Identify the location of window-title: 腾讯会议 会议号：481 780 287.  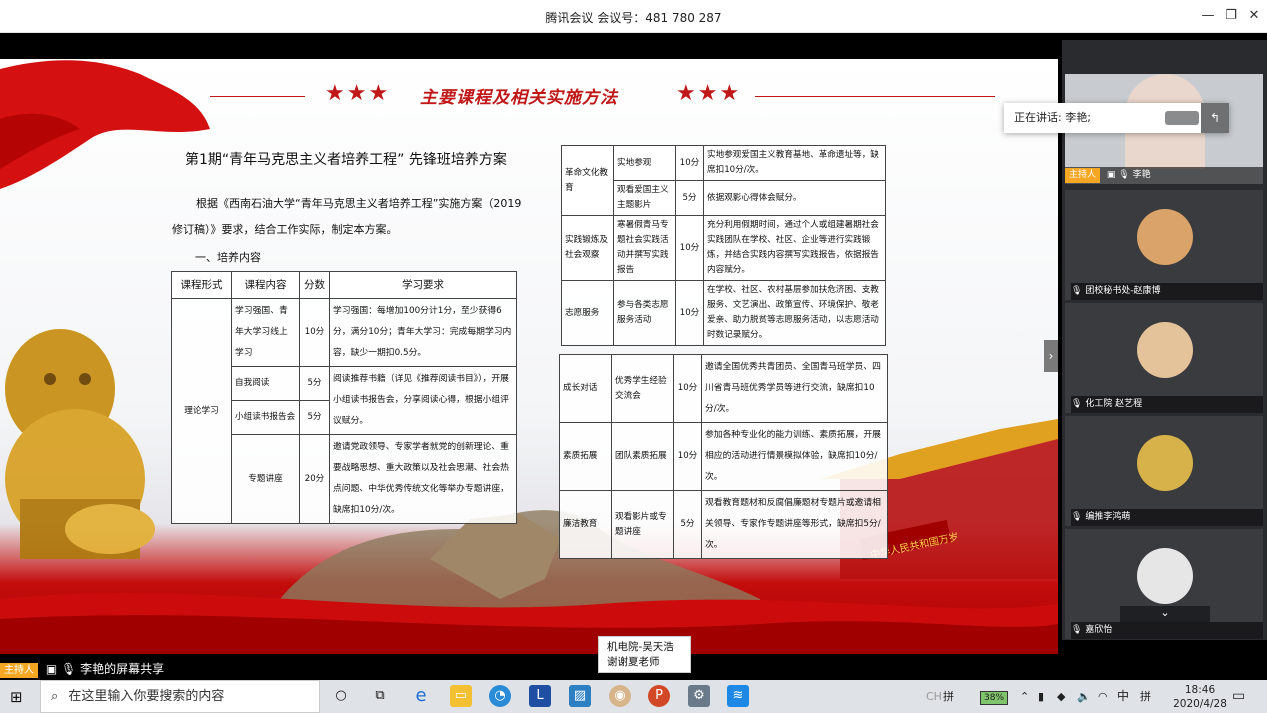
(633, 18).